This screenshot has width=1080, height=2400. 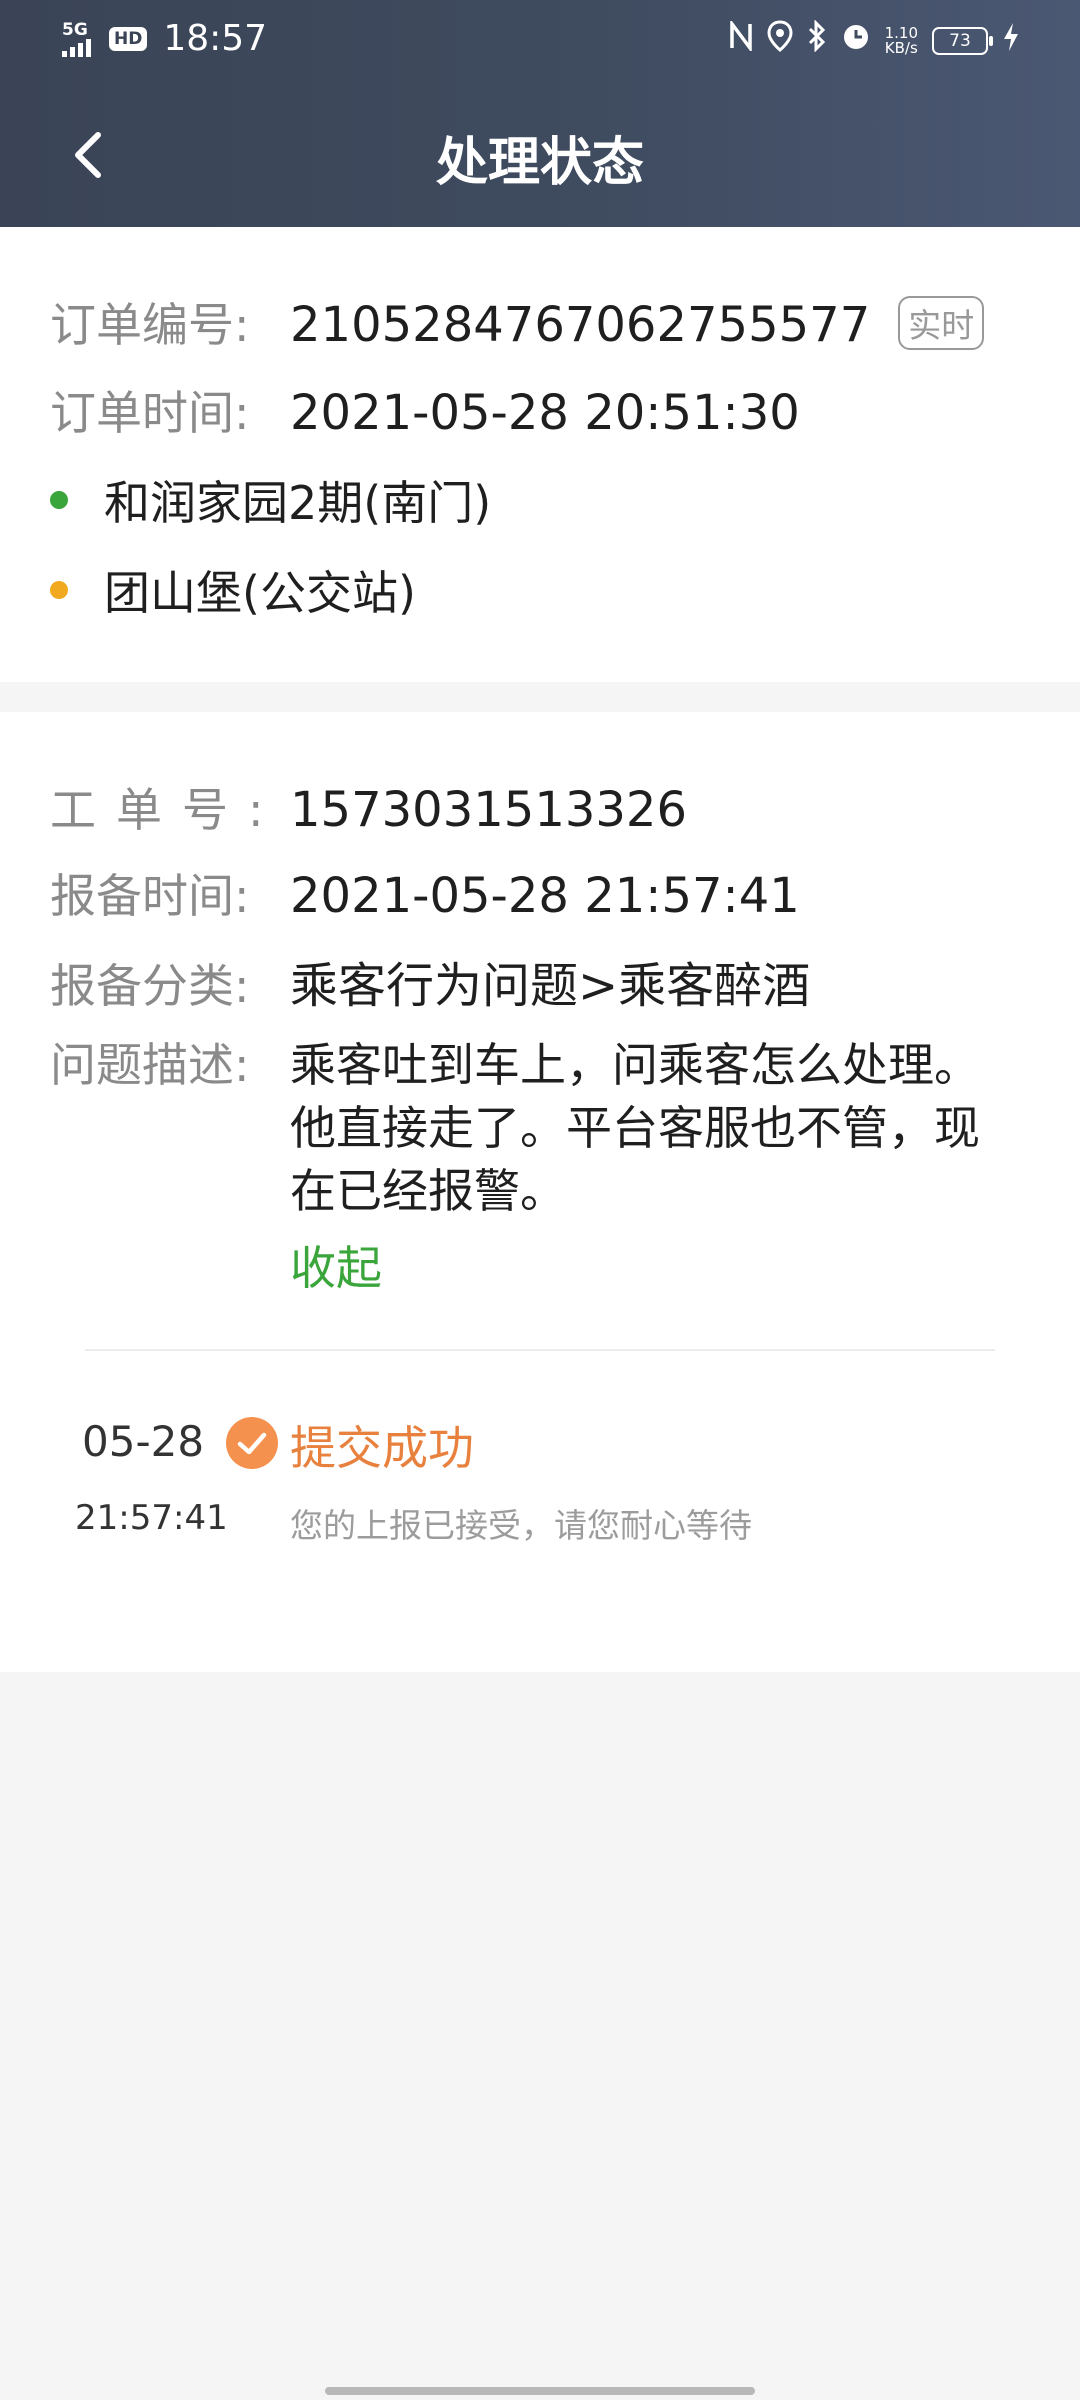 I want to click on start-location-text: 和润家园2期(南门), so click(x=298, y=503).